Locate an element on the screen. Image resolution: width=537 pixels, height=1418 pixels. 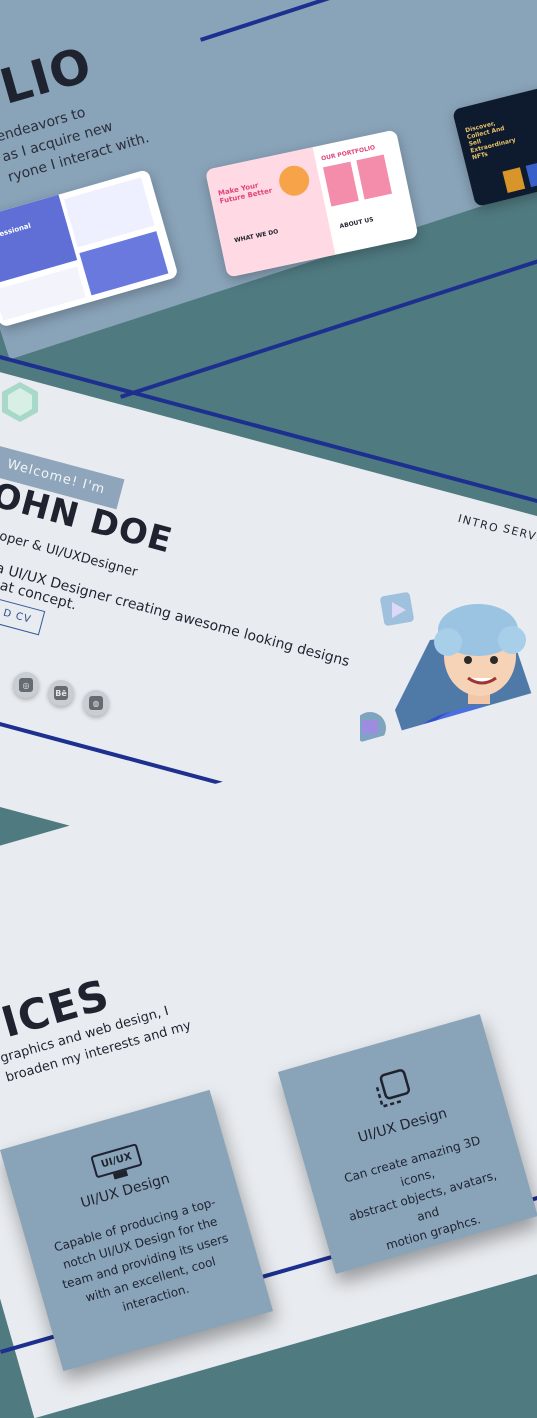
social-glyph: Bē is located at coordinates (61, 693).